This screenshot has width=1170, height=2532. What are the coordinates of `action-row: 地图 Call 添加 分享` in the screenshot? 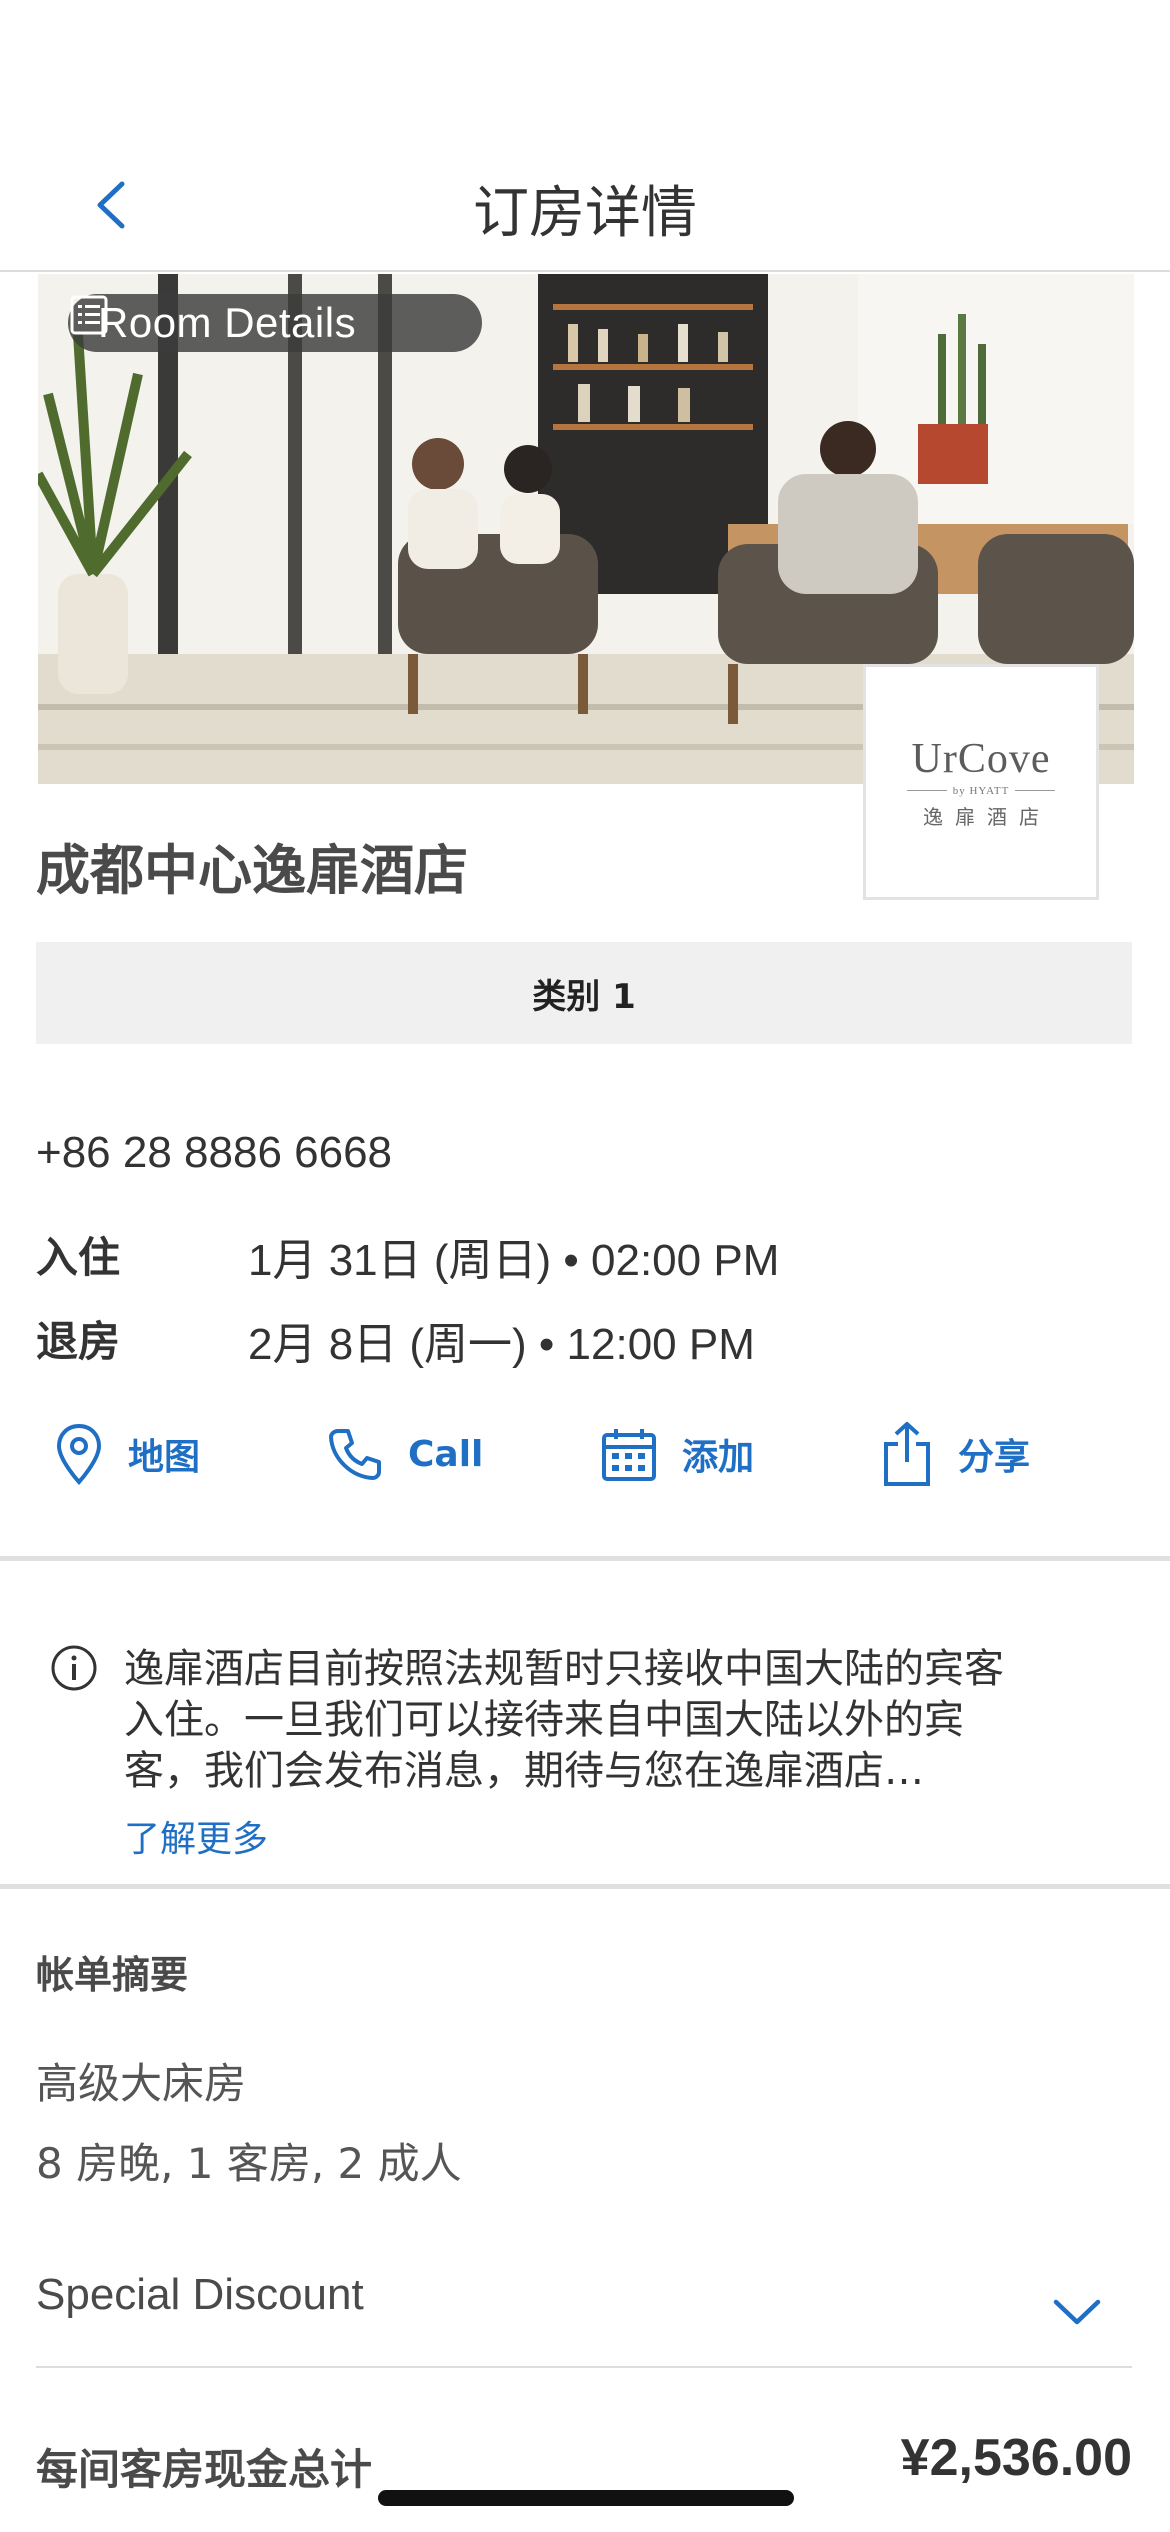 It's located at (585, 1454).